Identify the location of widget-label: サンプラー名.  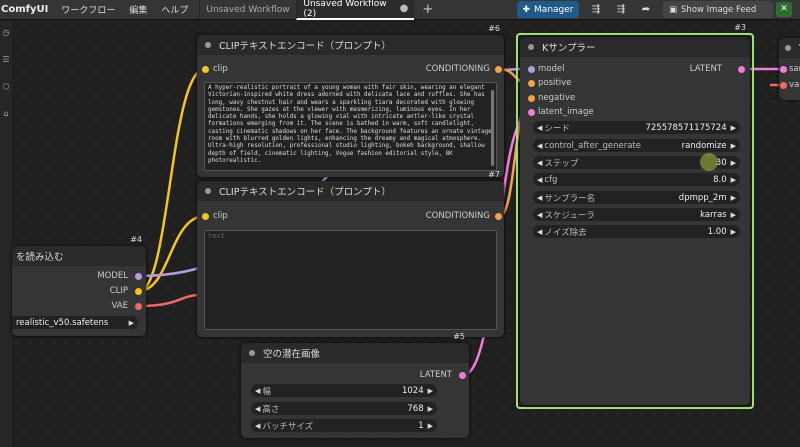
(570, 198).